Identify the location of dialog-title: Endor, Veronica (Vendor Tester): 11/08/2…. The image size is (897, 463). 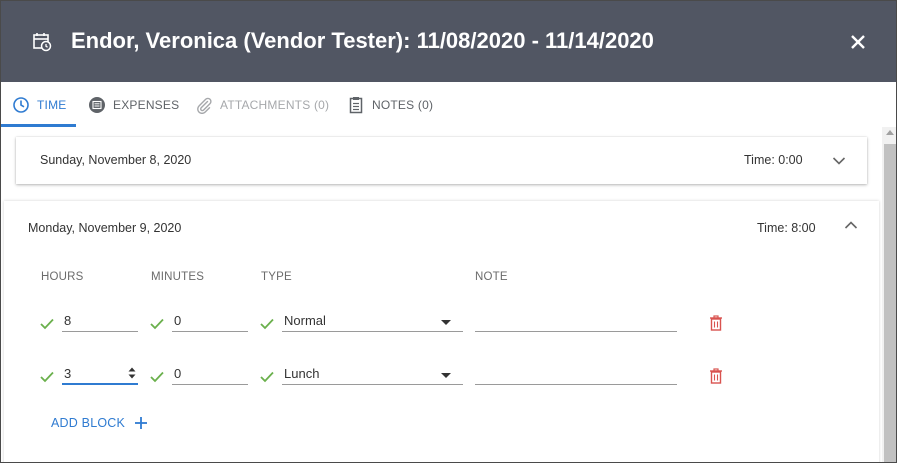
(362, 40).